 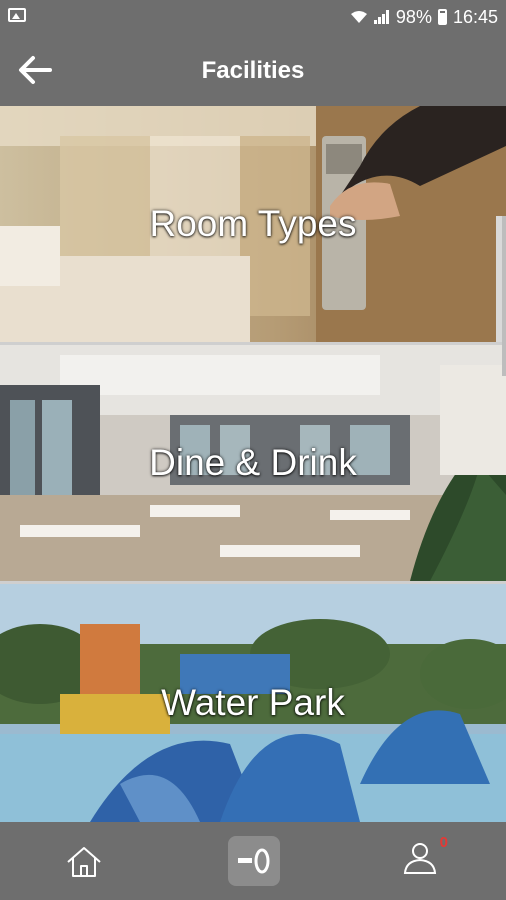 I want to click on facility-label: Room Types, so click(x=253, y=223).